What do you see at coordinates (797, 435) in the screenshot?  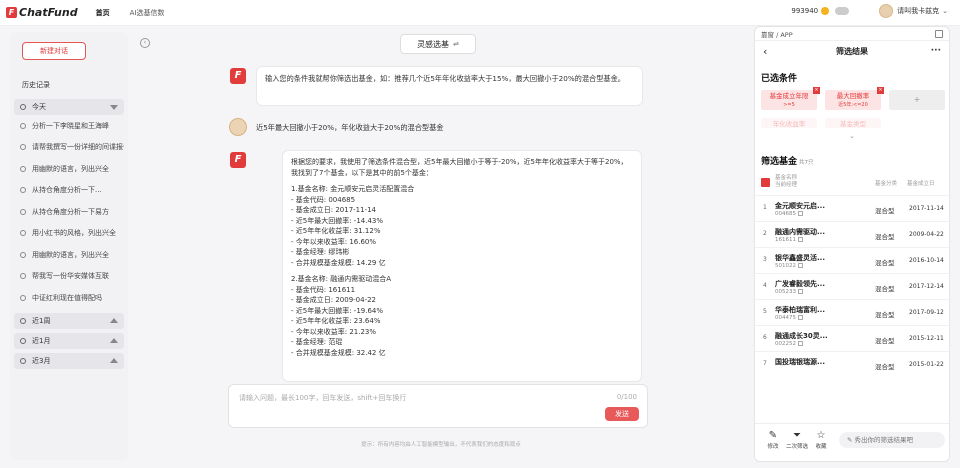 I see `filter-icon: ⏷` at bounding box center [797, 435].